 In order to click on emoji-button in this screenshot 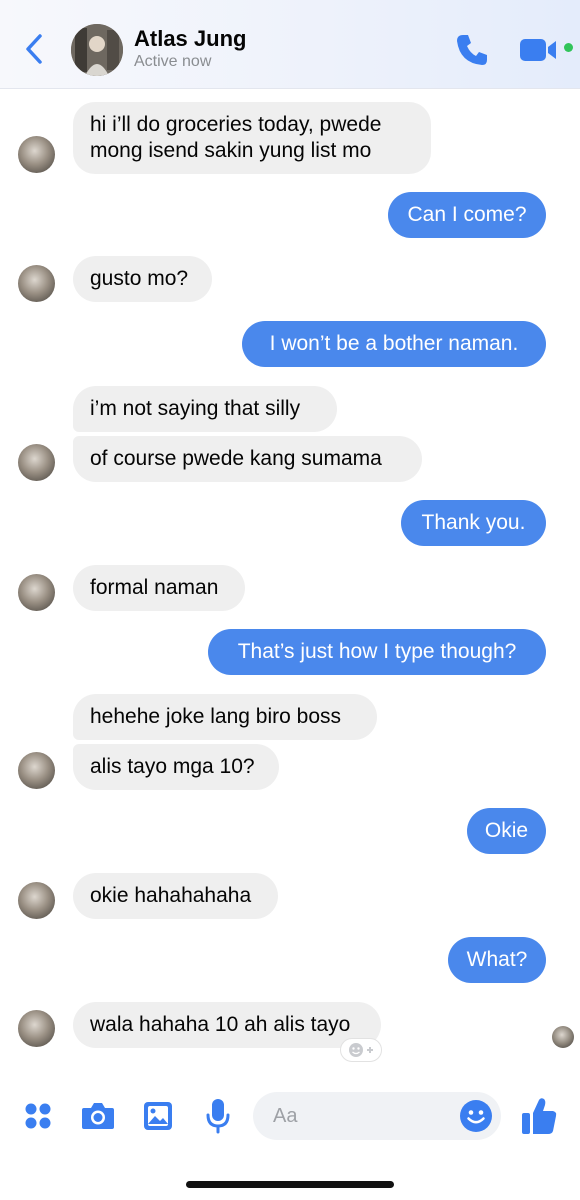, I will do `click(476, 1116)`.